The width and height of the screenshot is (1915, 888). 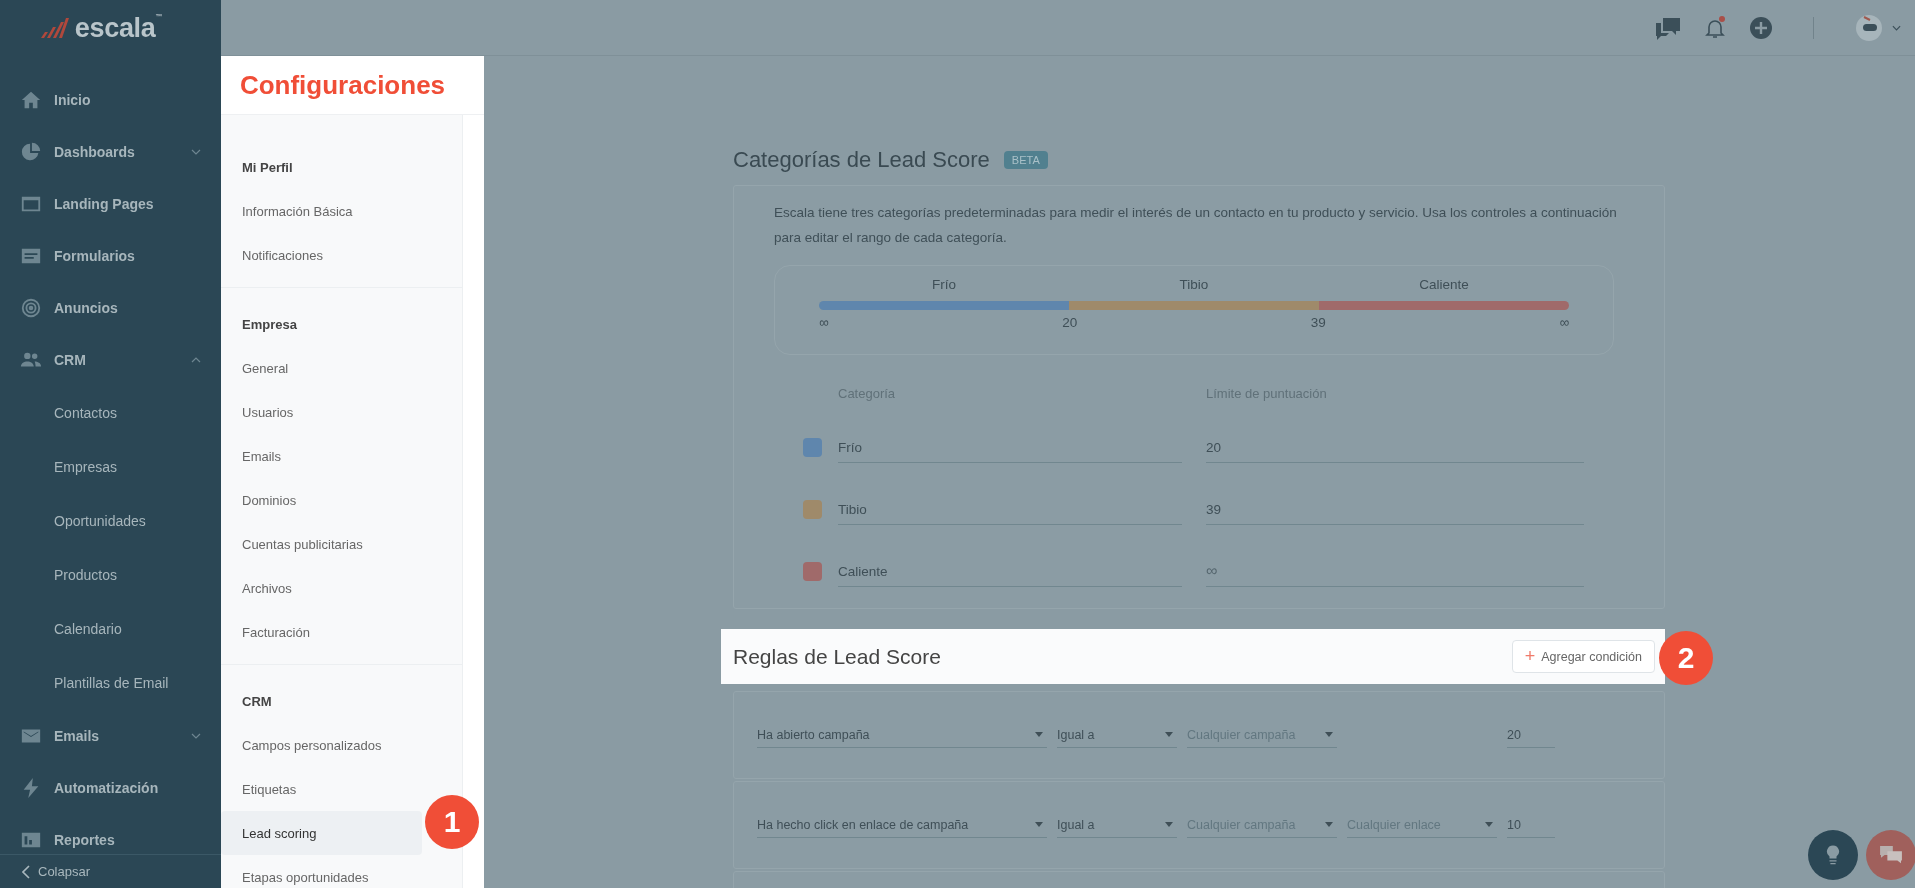 What do you see at coordinates (837, 656) in the screenshot?
I see `section-title: Reglas de Lead Score` at bounding box center [837, 656].